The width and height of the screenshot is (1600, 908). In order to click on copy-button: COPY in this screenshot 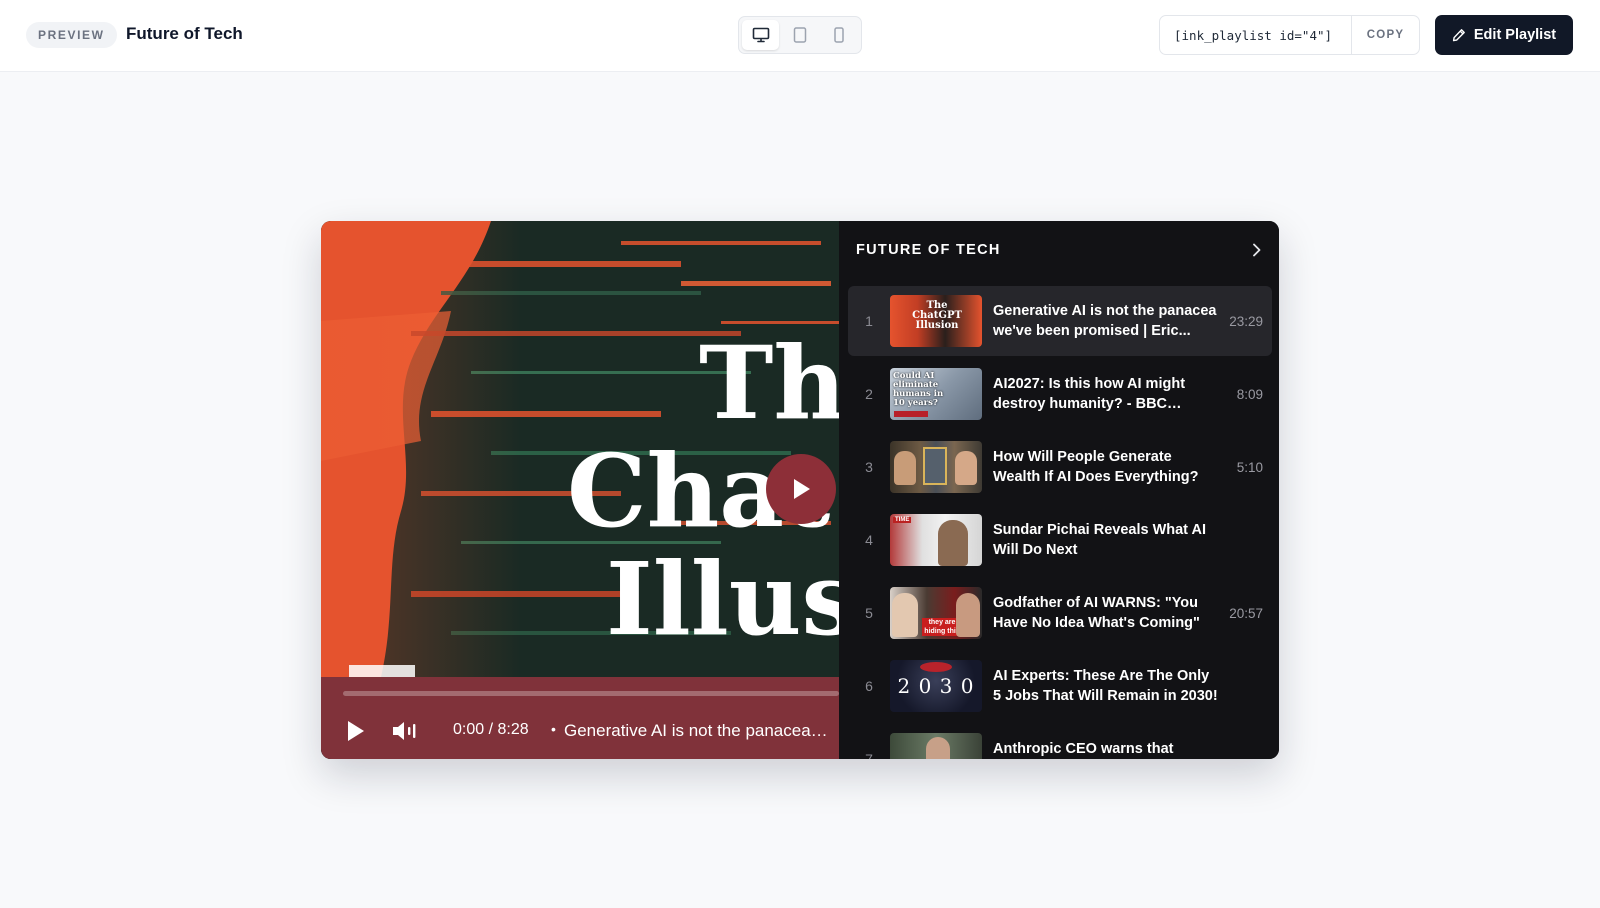, I will do `click(1385, 35)`.